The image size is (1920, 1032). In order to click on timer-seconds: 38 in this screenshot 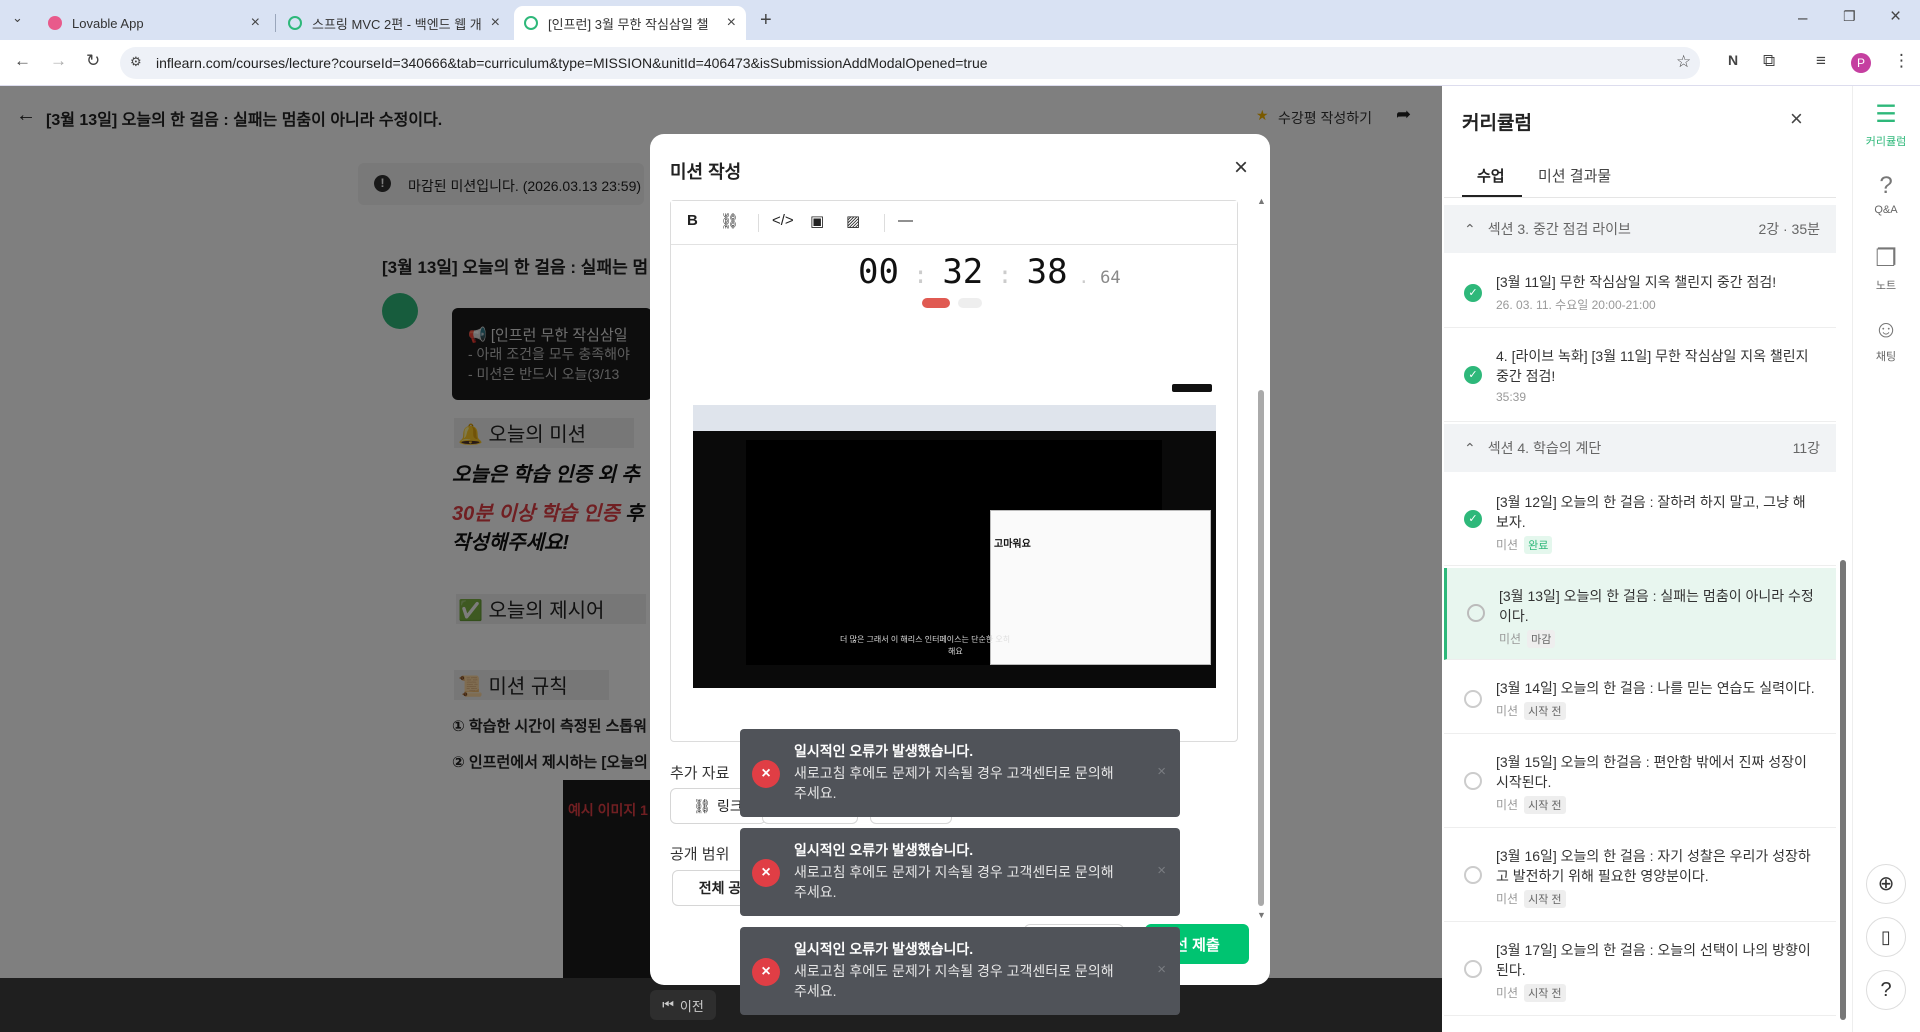, I will do `click(1047, 272)`.